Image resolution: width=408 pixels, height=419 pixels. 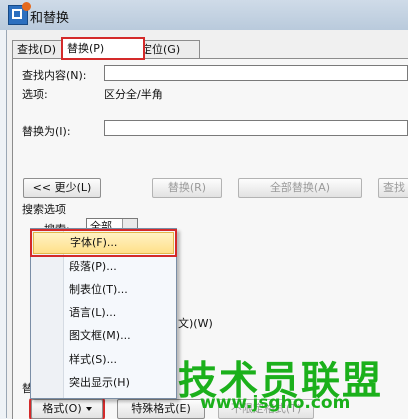 What do you see at coordinates (62, 188) in the screenshot?
I see `less-button: << 更少(L)` at bounding box center [62, 188].